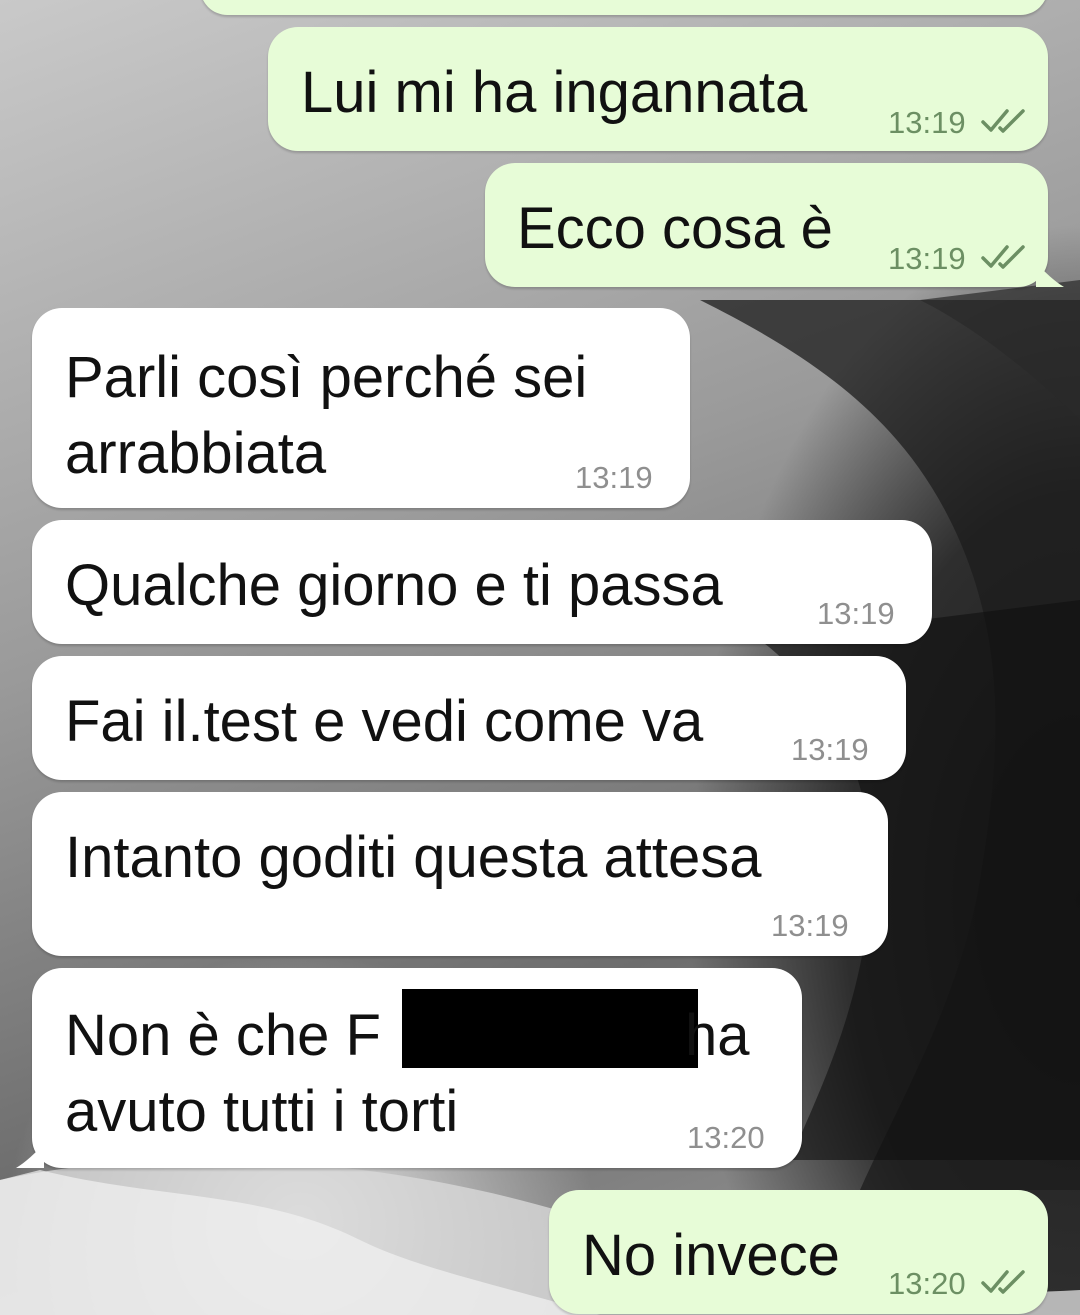 Image resolution: width=1080 pixels, height=1315 pixels. I want to click on message-bubble-incoming: Parli così perché sei arrabbiata 13:19, so click(361, 408).